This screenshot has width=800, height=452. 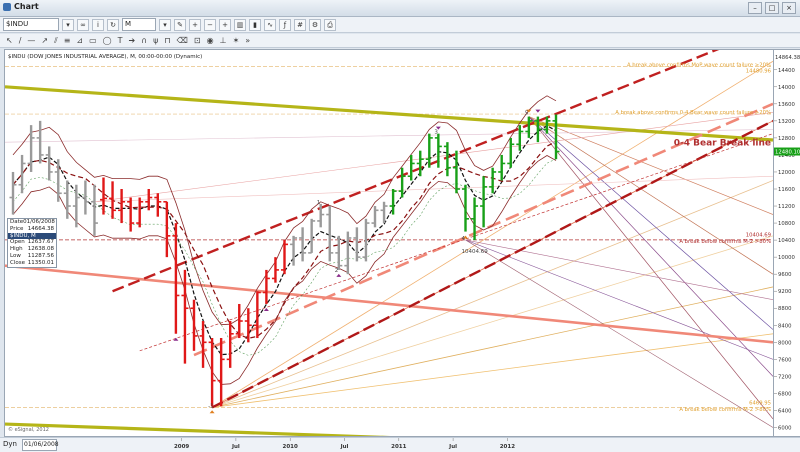 What do you see at coordinates (9, 40) in the screenshot?
I see `cursor-icon: ↖` at bounding box center [9, 40].